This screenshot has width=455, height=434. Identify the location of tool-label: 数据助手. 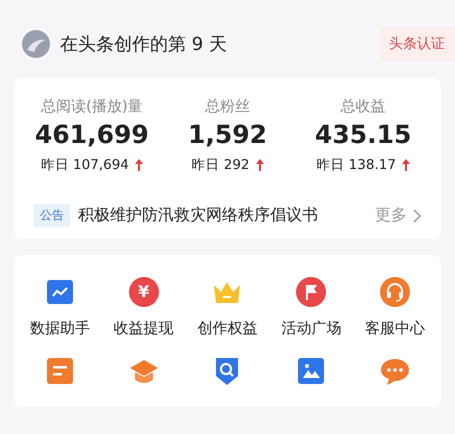
(60, 328).